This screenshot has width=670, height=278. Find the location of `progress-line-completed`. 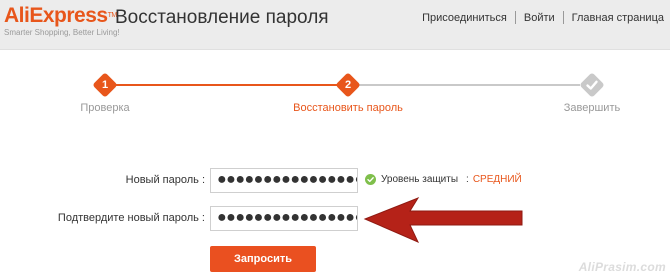

progress-line-completed is located at coordinates (226, 85).